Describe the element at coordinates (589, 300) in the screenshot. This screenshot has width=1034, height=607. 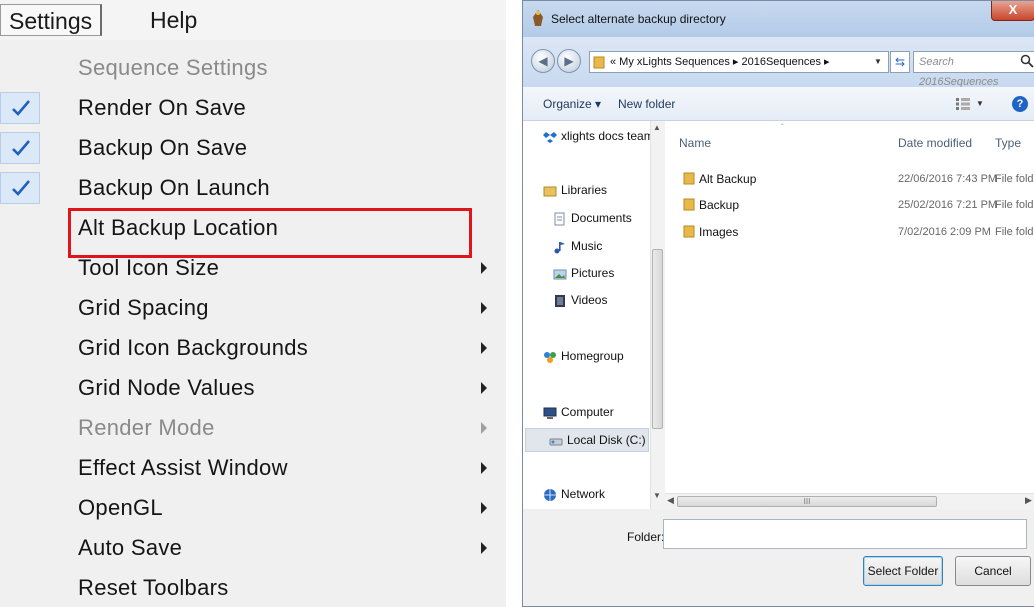
I see `nav-label: Videos` at that location.